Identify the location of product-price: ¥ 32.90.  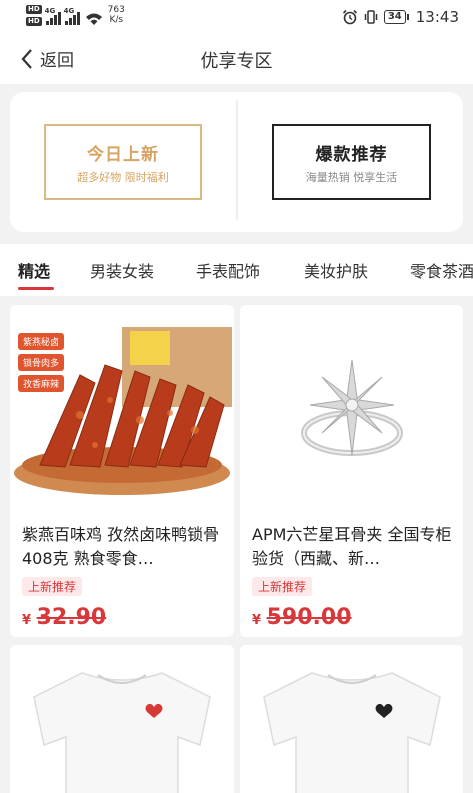
(64, 617).